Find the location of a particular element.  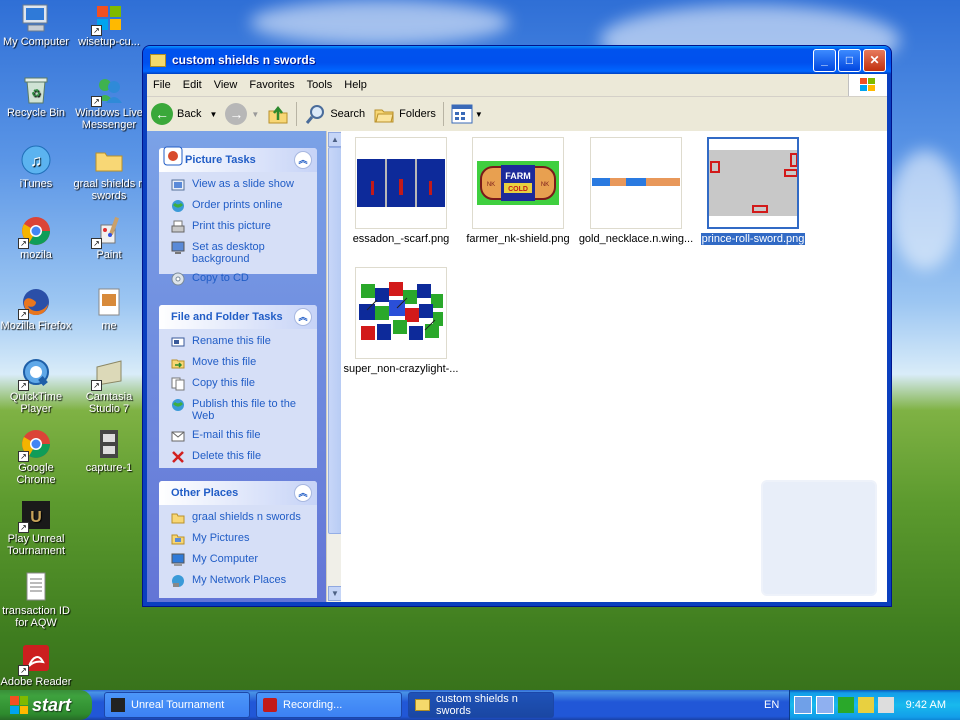

itunes-icon: ♫ is located at coordinates (36, 160).